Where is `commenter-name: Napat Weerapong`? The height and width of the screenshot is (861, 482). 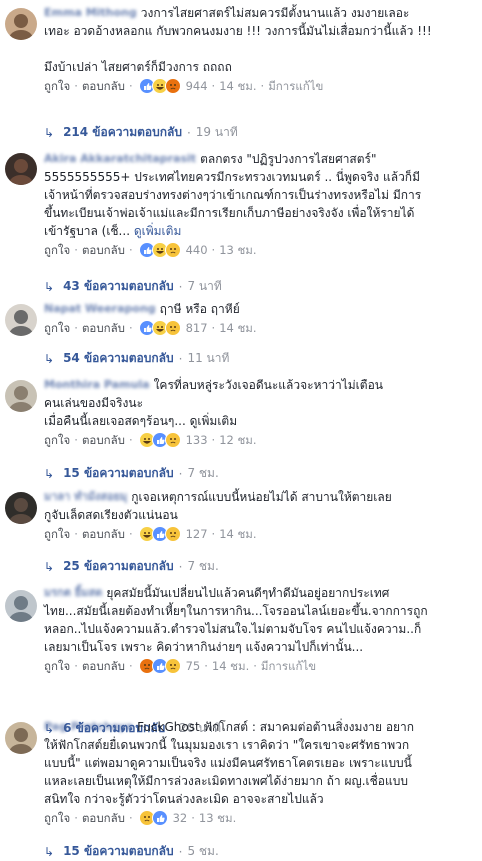
commenter-name: Napat Weerapong is located at coordinates (100, 309).